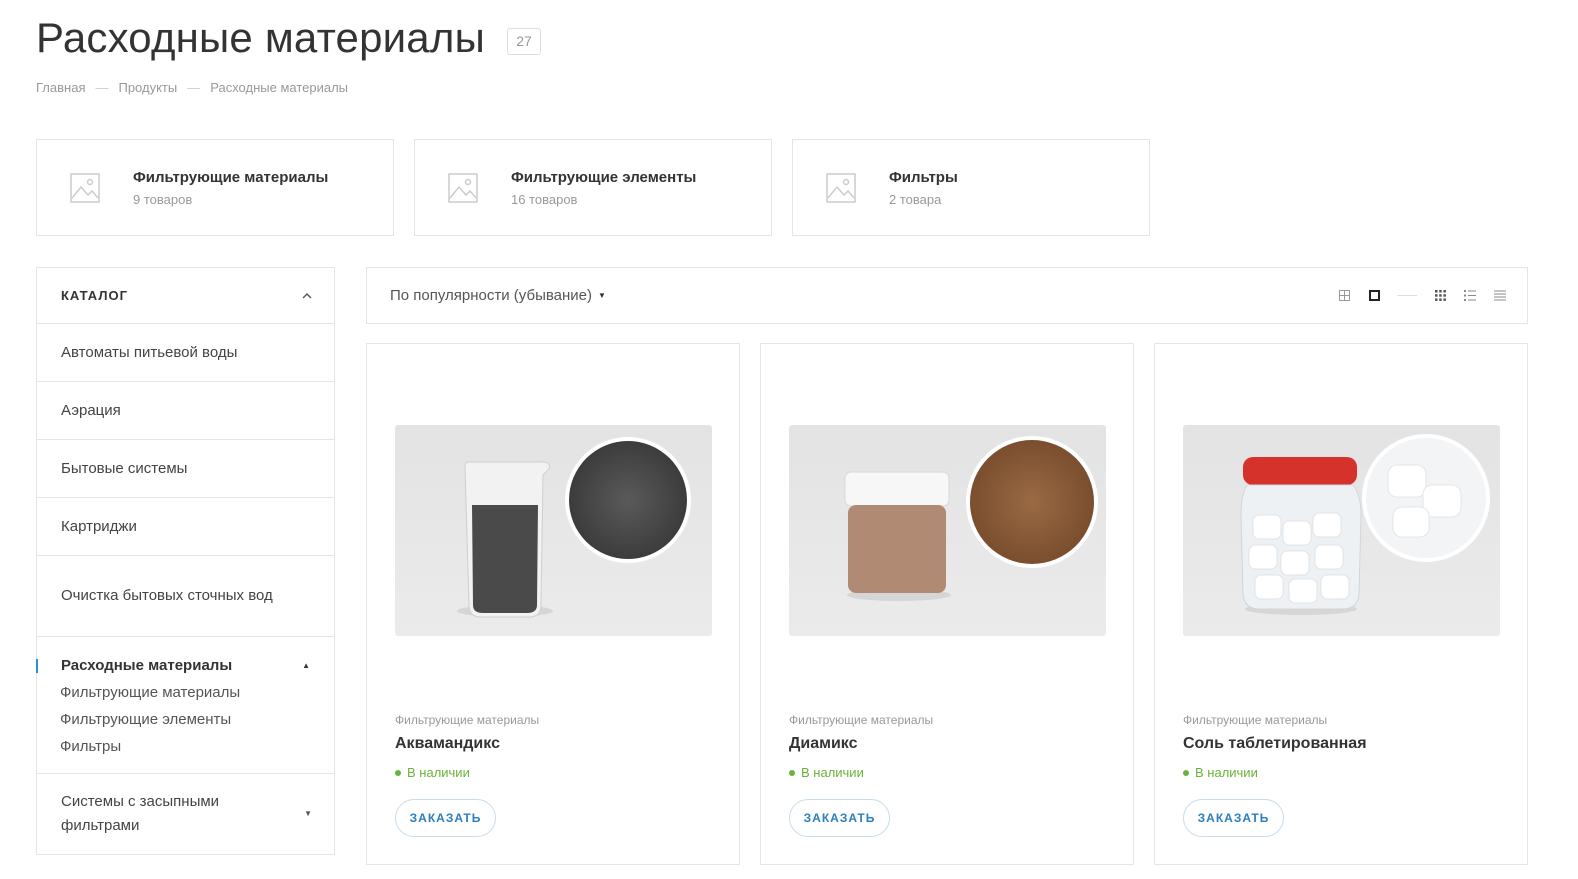  Describe the element at coordinates (279, 87) in the screenshot. I see `breadcrumb-current: Расходные материалы` at that location.